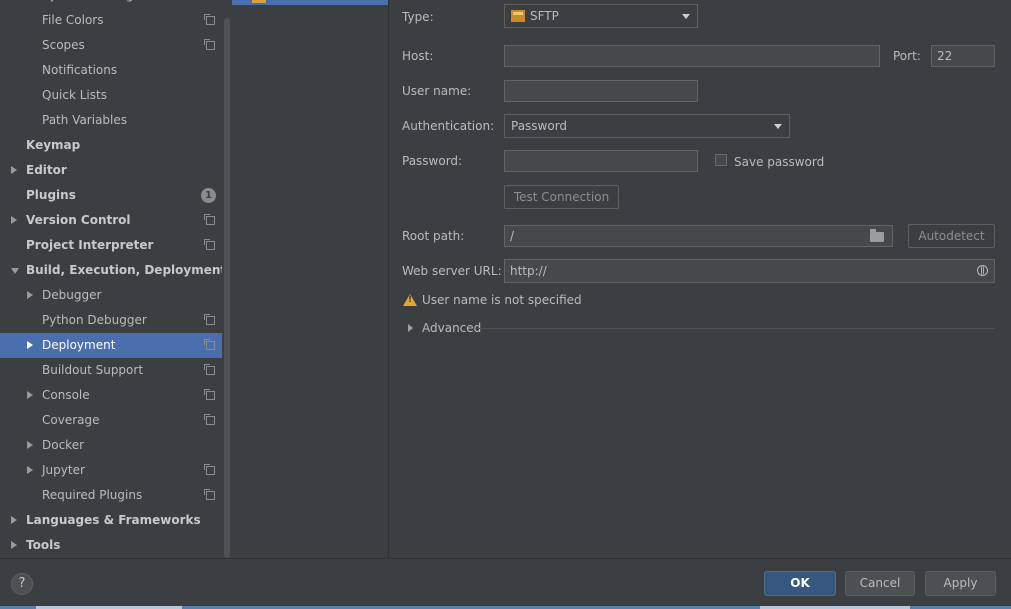  I want to click on ok-button: OK, so click(800, 583).